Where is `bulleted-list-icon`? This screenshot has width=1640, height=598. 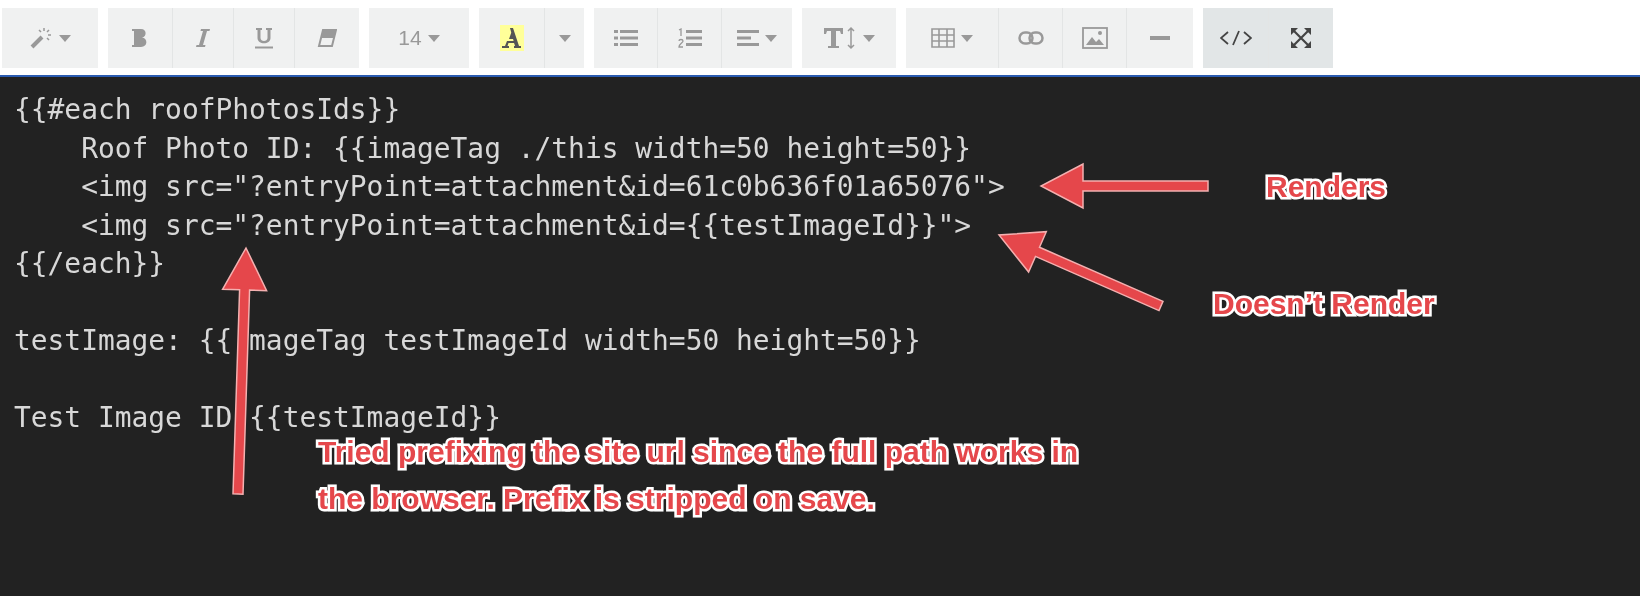
bulleted-list-icon is located at coordinates (625, 38).